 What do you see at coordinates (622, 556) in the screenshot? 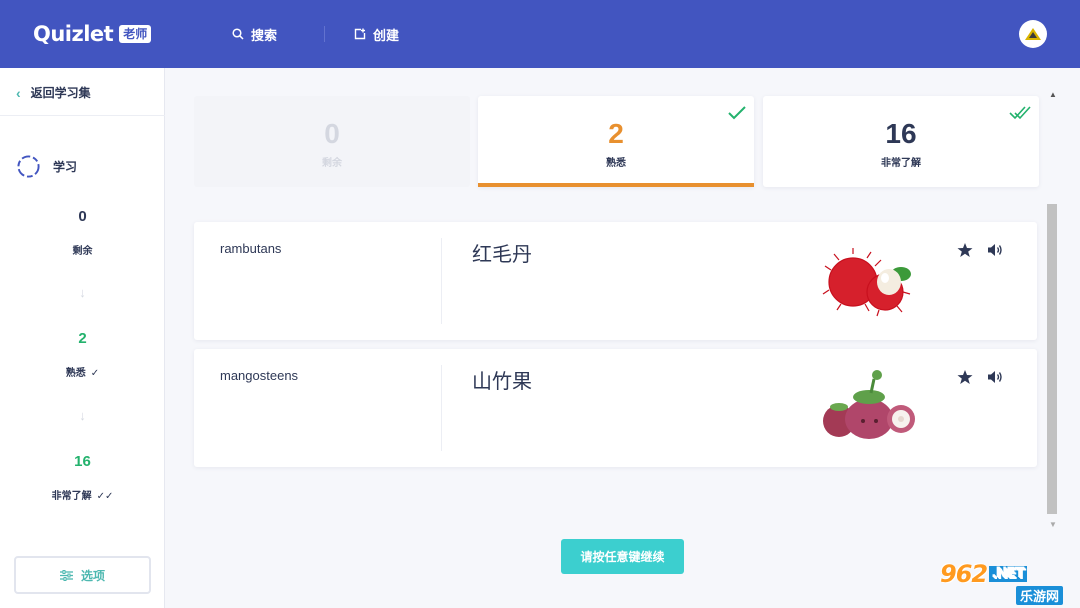
I see `continue-button: 请按任意键继续` at bounding box center [622, 556].